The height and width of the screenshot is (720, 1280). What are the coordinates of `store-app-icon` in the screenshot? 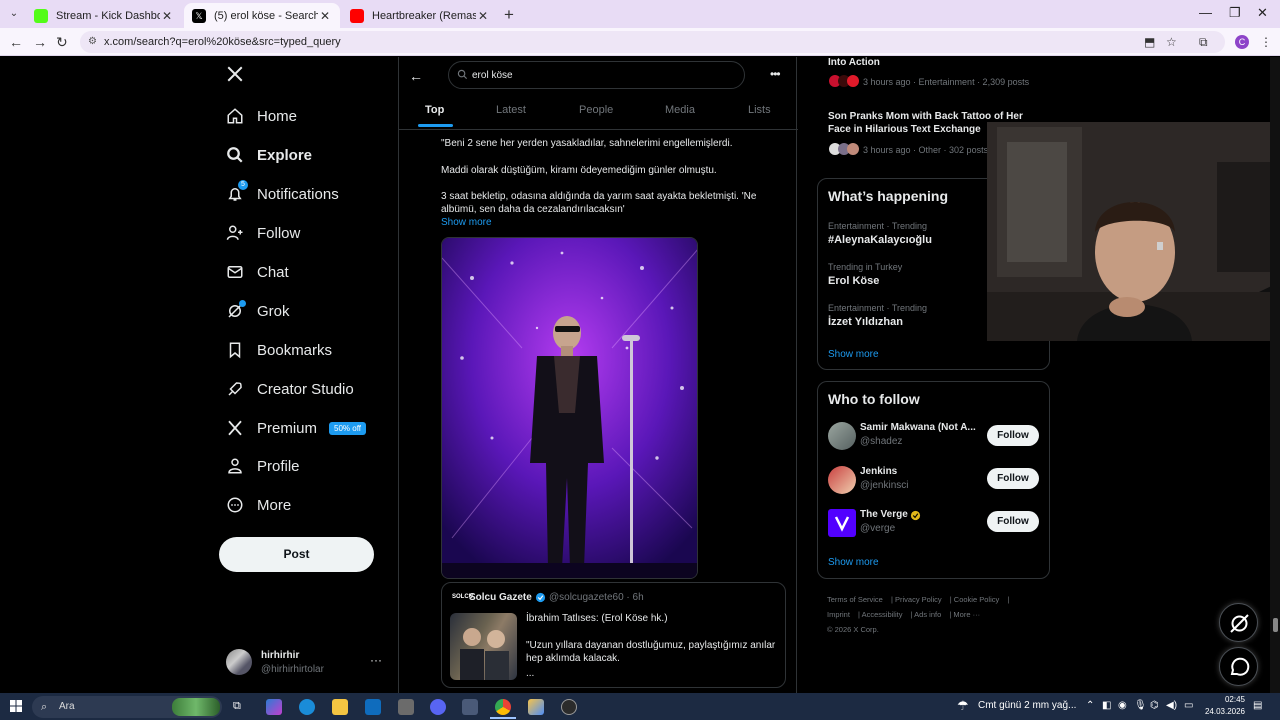 It's located at (406, 707).